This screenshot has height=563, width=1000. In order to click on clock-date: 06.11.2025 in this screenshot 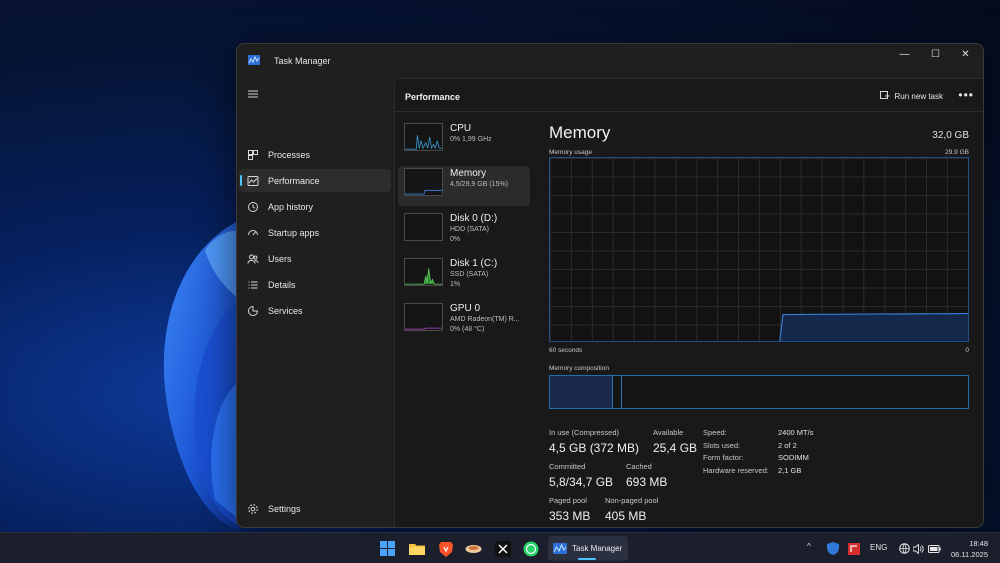, I will do `click(969, 554)`.